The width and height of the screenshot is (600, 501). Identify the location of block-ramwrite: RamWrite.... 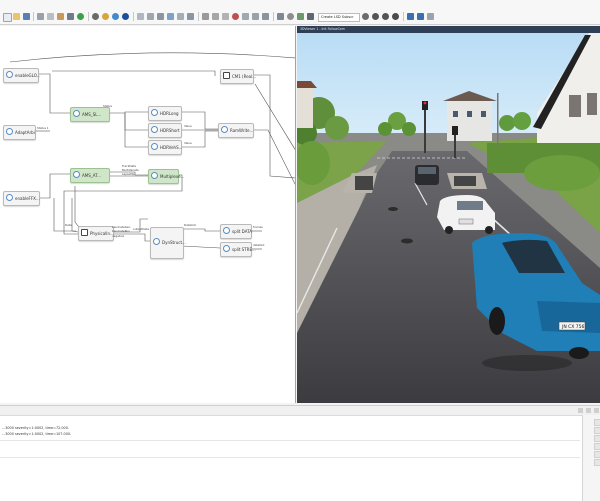
(236, 130).